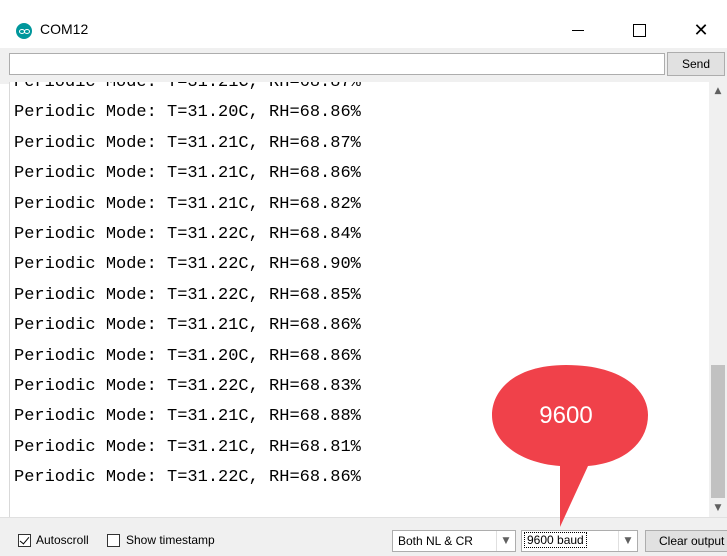 The image size is (727, 556). What do you see at coordinates (187, 478) in the screenshot?
I see `output-line: Periodic Mode: T=31.22C, RH=68.86%` at bounding box center [187, 478].